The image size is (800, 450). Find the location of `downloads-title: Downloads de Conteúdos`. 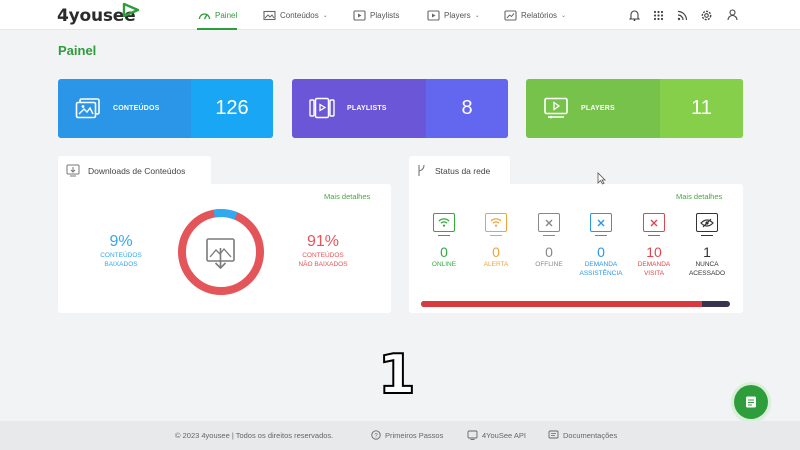

downloads-title: Downloads de Conteúdos is located at coordinates (137, 171).